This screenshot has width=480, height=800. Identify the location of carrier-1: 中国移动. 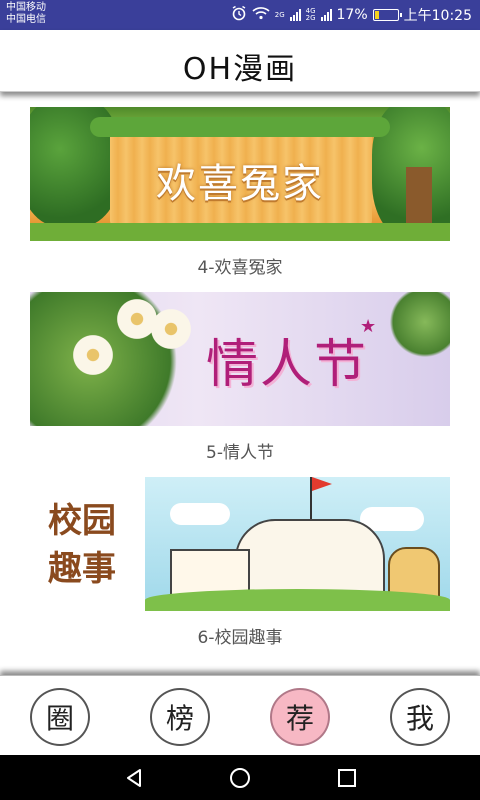
(26, 7).